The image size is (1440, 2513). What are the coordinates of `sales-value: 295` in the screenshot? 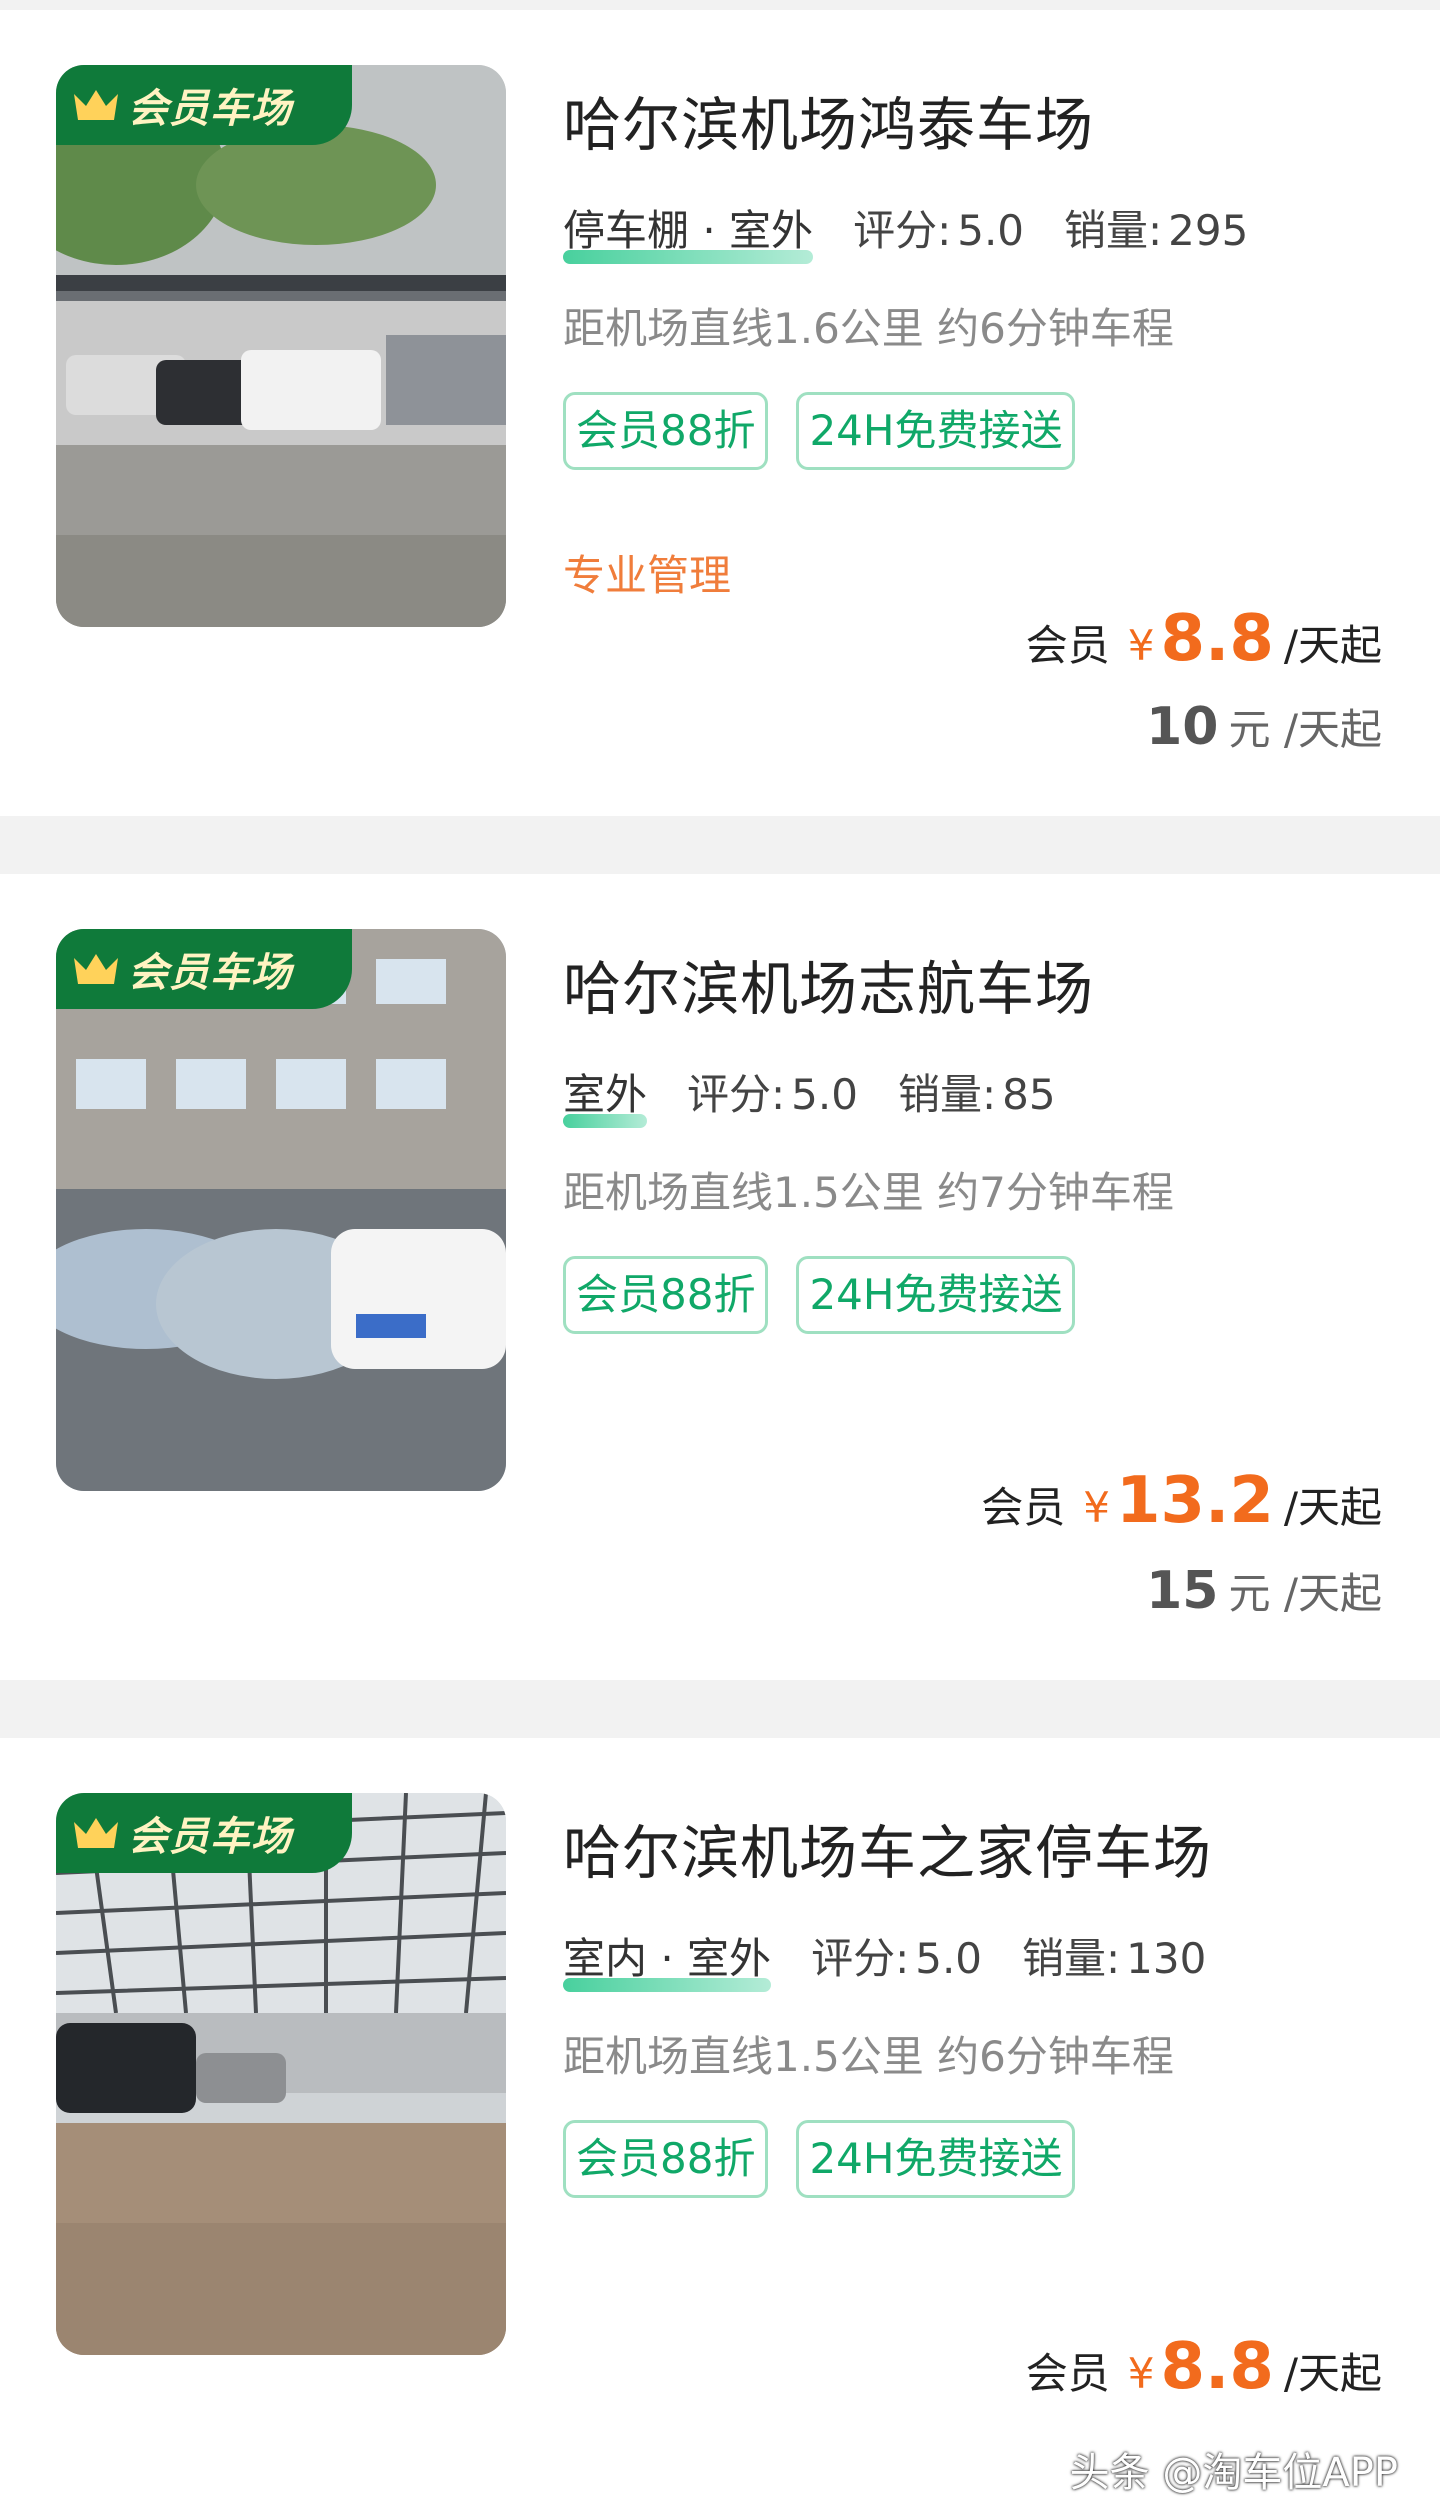 It's located at (1208, 230).